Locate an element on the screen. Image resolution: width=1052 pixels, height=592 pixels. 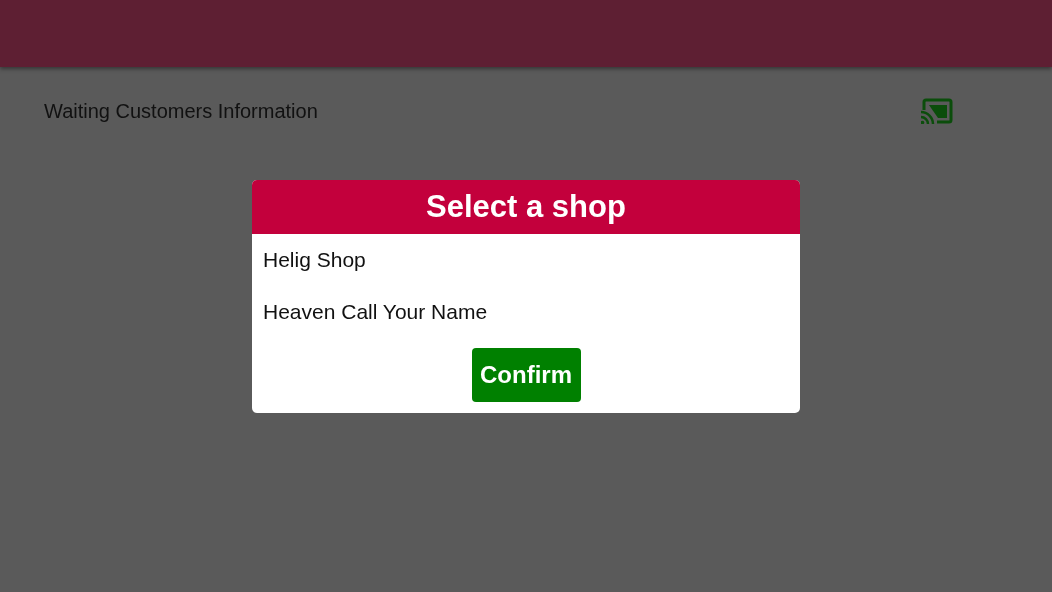
confirm-button: Confirm is located at coordinates (526, 375).